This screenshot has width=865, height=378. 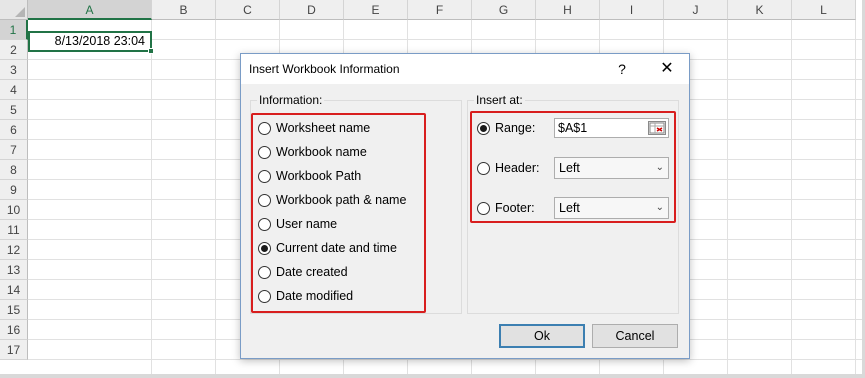 I want to click on fill-handle, so click(x=151, y=51).